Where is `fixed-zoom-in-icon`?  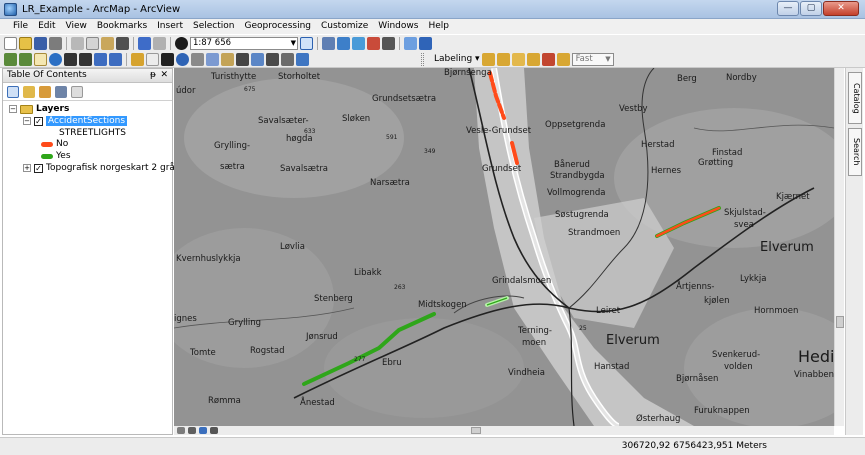
fixed-zoom-in-icon is located at coordinates (70, 59).